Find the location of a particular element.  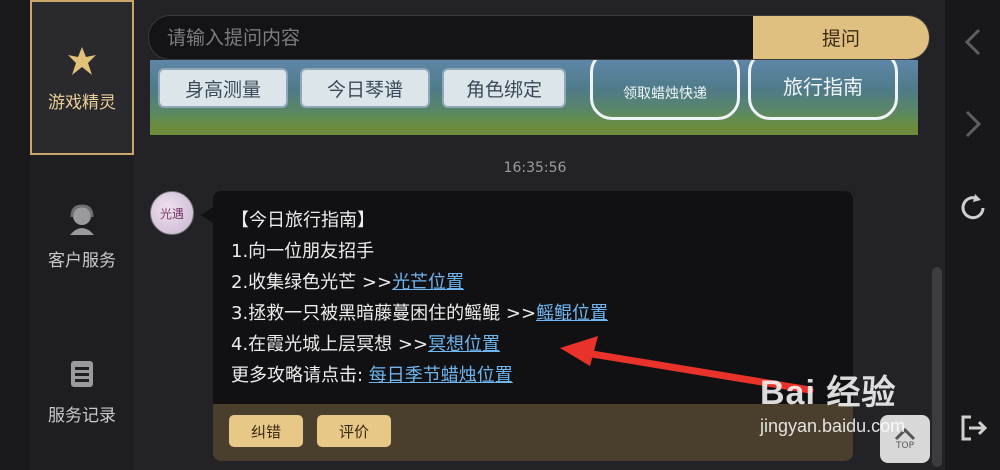

search-bar: 提问 is located at coordinates (539, 37).